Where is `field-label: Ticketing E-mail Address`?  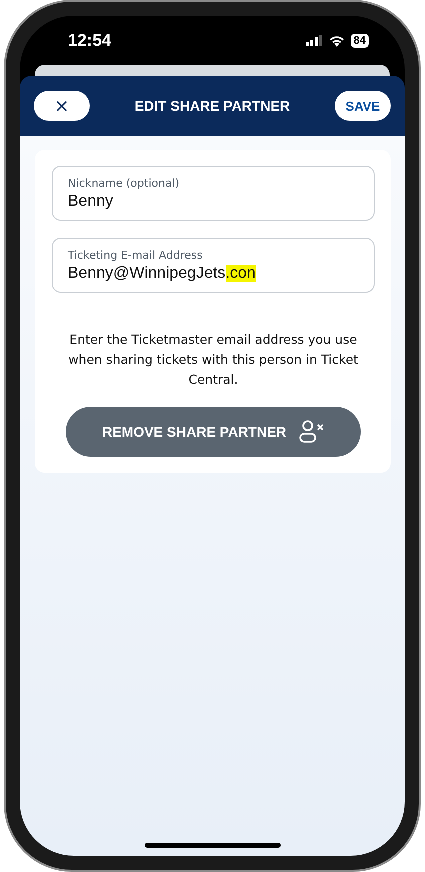 field-label: Ticketing E-mail Address is located at coordinates (136, 255).